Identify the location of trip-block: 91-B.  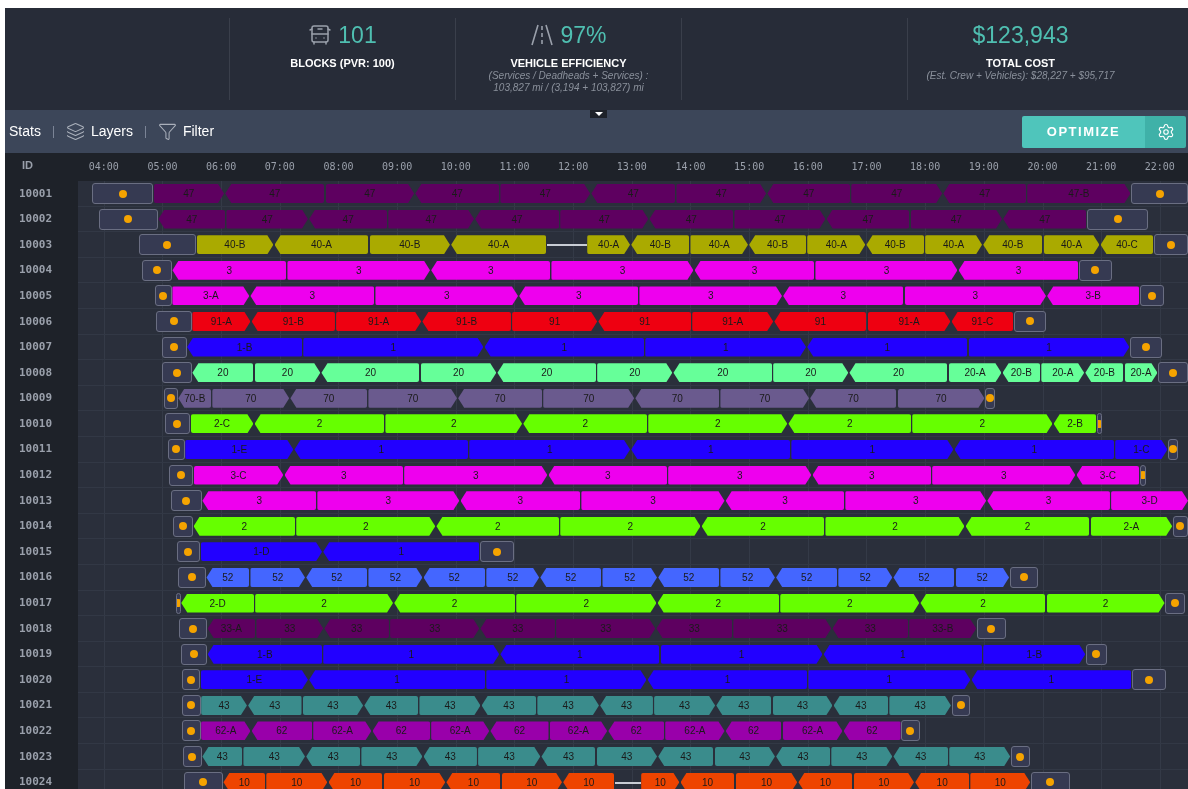
(293, 321).